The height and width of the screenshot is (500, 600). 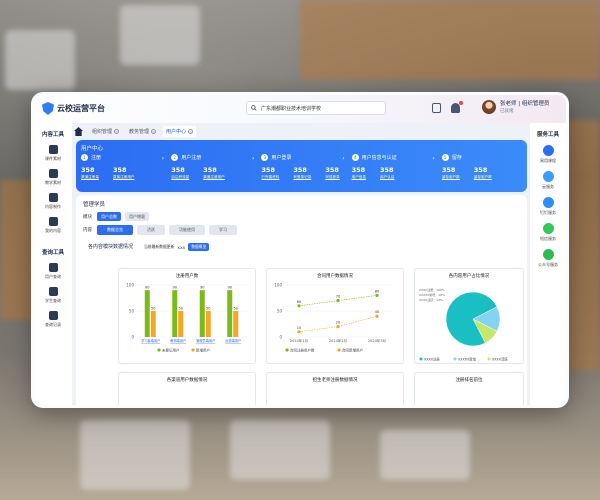 What do you see at coordinates (432, 358) in the screenshot?
I see `legend-label: XXXX注册` at bounding box center [432, 358].